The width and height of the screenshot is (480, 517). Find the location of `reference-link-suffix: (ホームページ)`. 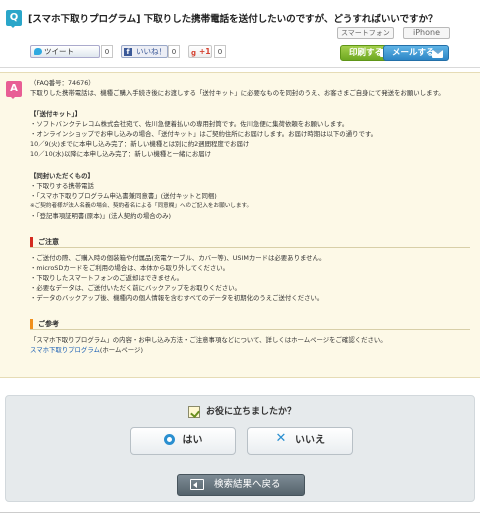

reference-link-suffix: (ホームページ) is located at coordinates (121, 350).